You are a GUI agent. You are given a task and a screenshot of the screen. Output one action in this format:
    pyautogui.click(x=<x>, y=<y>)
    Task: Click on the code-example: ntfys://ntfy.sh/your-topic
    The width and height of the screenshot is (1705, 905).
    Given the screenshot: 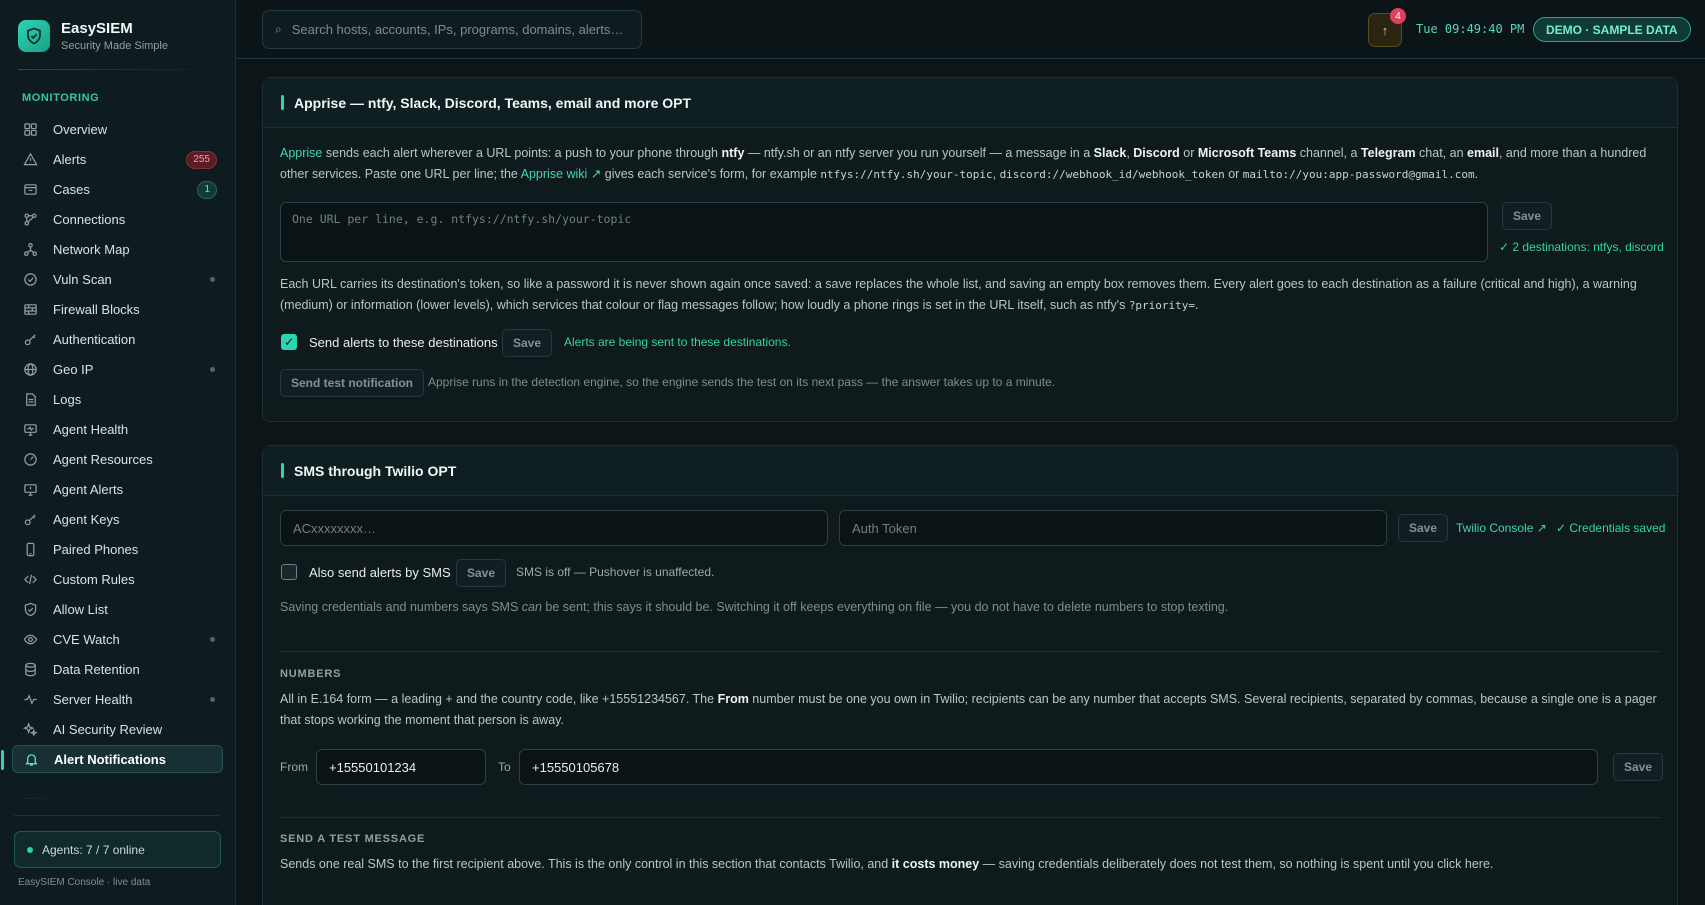 What is the action you would take?
    pyautogui.click(x=906, y=174)
    